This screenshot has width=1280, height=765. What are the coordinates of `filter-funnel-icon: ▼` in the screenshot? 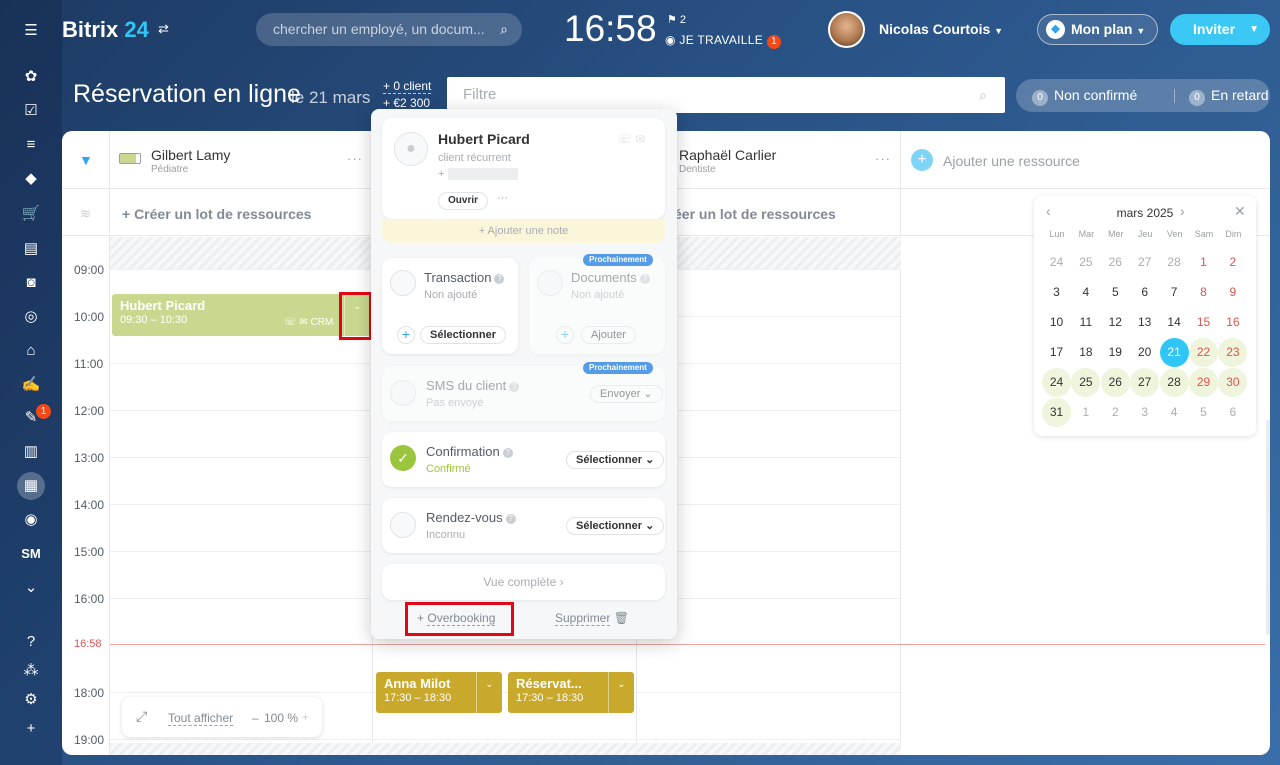 It's located at (86, 160).